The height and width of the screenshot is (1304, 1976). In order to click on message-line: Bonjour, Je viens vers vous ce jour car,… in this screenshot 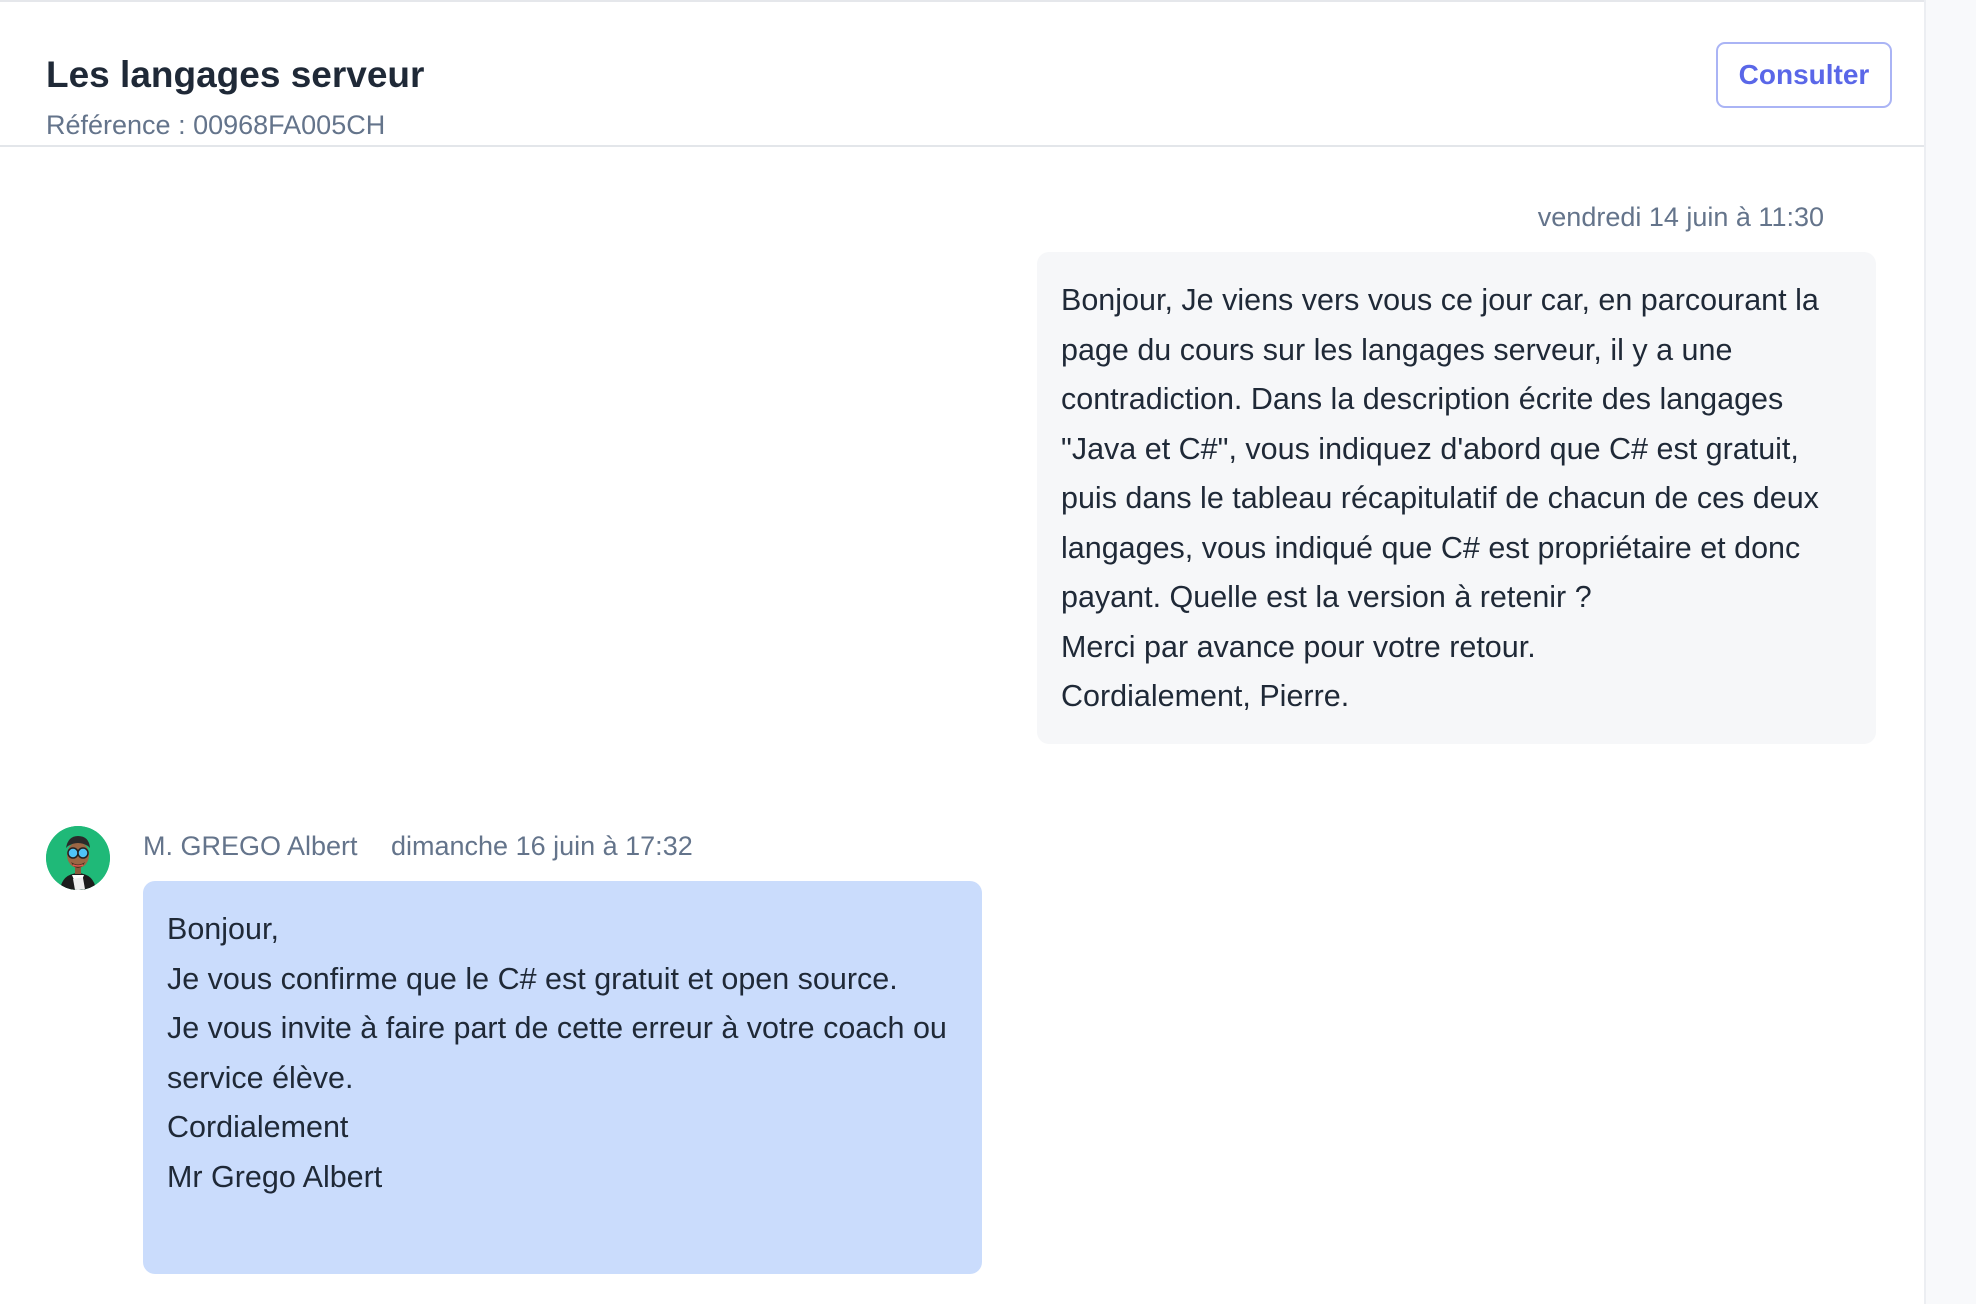, I will do `click(1440, 448)`.